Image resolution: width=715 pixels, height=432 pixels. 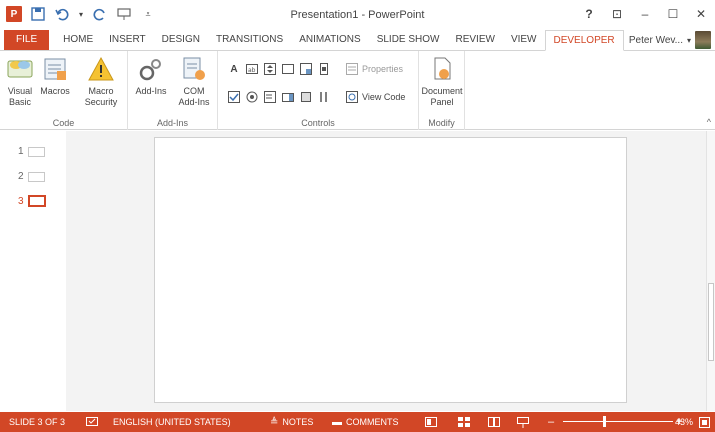 What do you see at coordinates (375, 97) in the screenshot?
I see `view-code-button: View Code` at bounding box center [375, 97].